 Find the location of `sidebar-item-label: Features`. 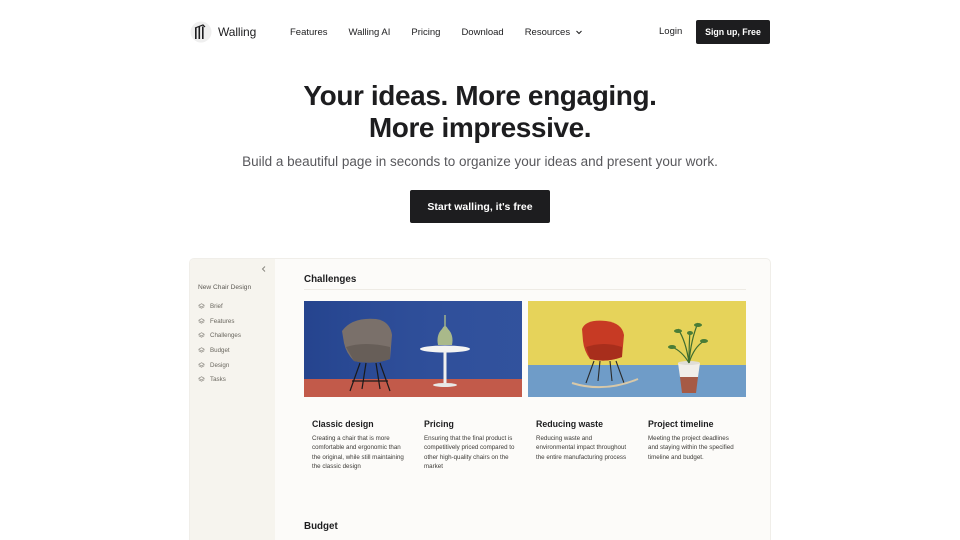

sidebar-item-label: Features is located at coordinates (222, 321).